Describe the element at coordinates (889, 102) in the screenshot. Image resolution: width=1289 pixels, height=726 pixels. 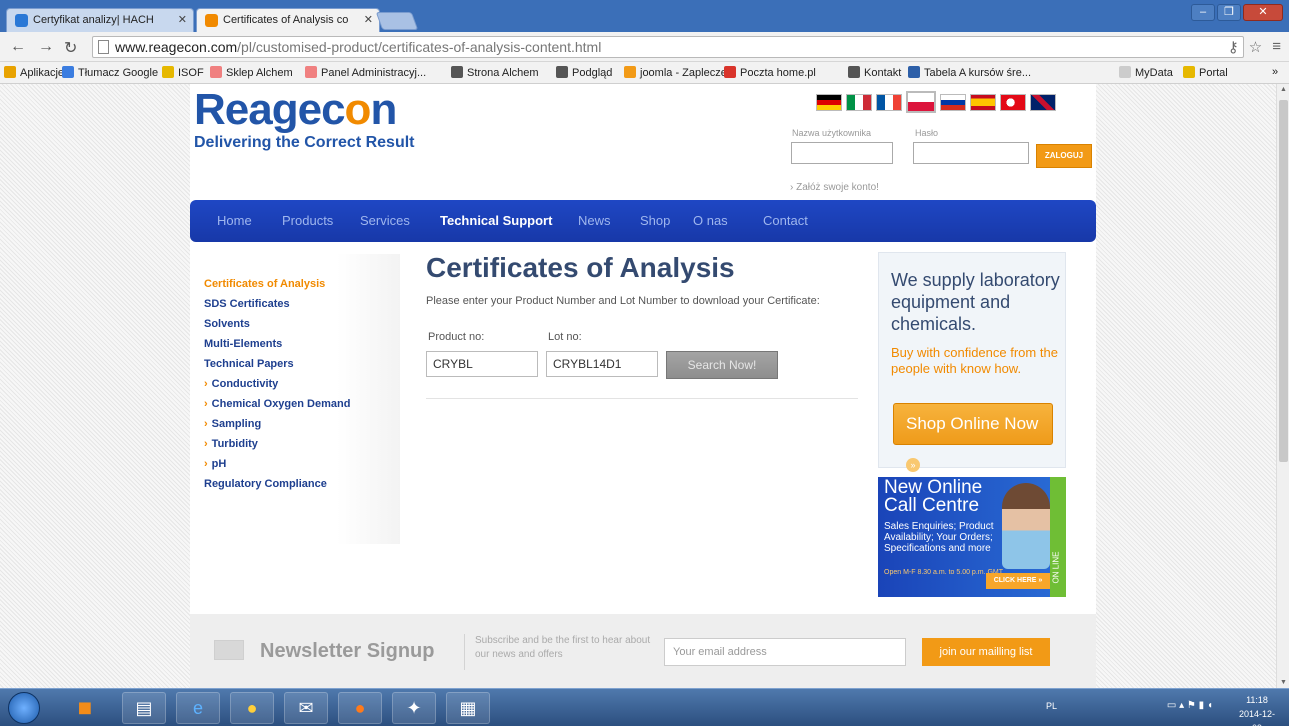
I see `flag-fr-icon` at that location.